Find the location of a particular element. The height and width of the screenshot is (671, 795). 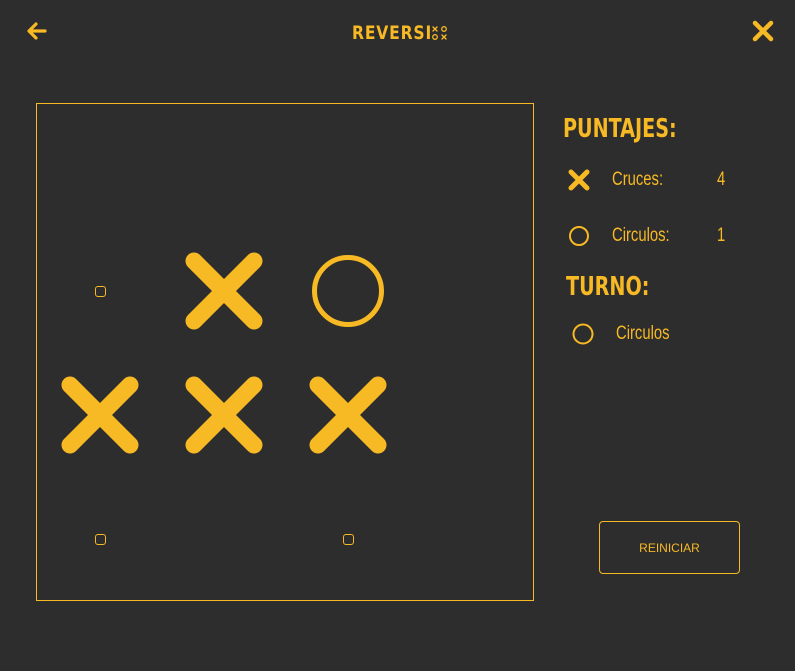

reset-button: REINICIAR is located at coordinates (669, 547).